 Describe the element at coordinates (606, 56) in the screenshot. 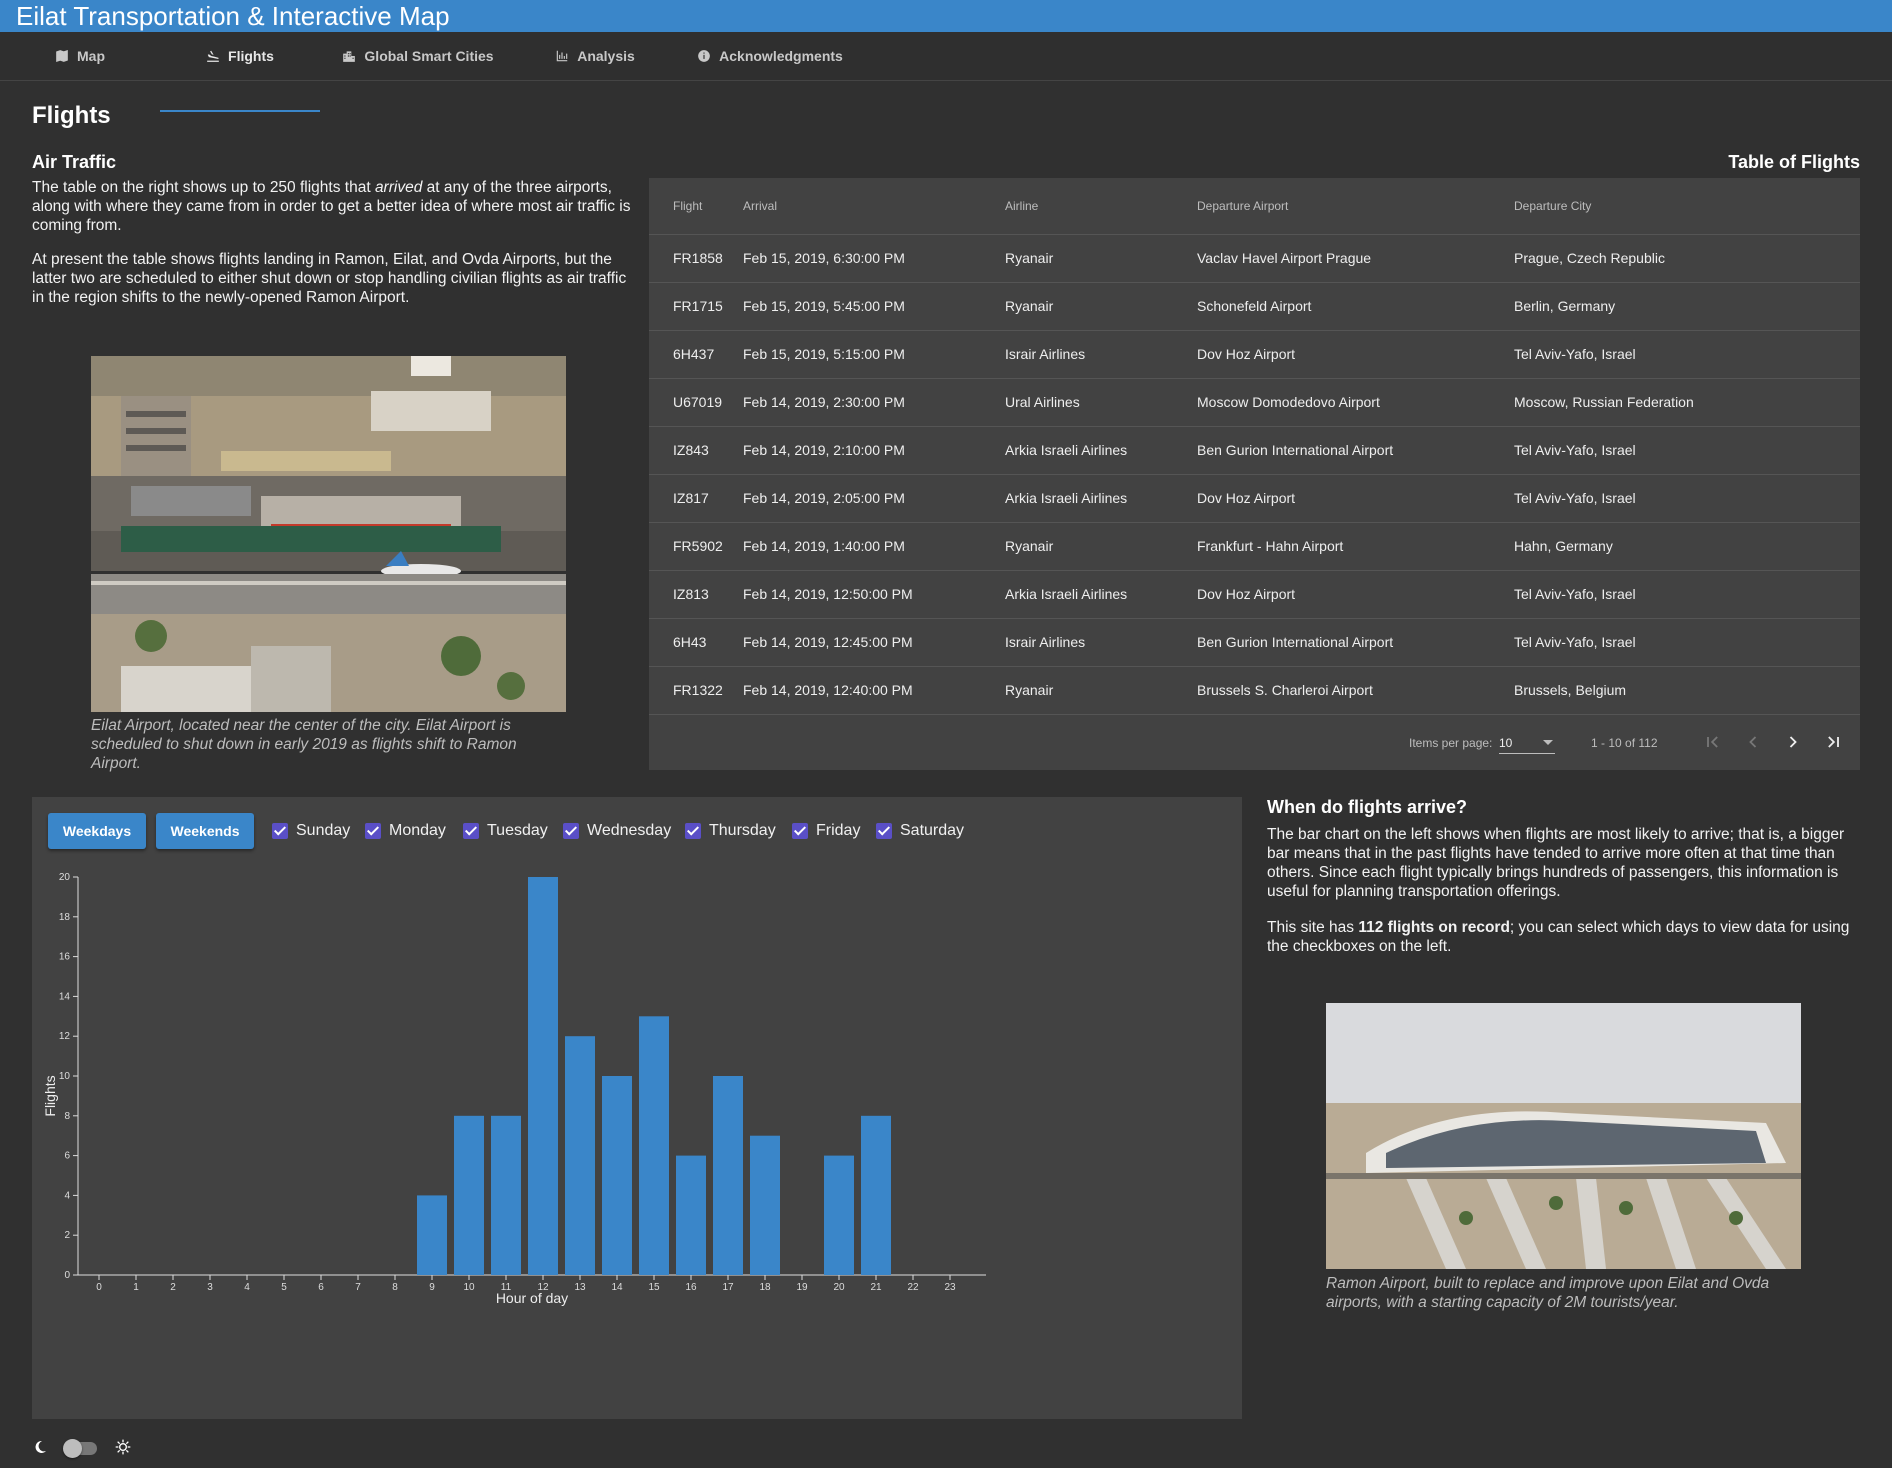

I see `tab-analysis-label: Analysis` at that location.